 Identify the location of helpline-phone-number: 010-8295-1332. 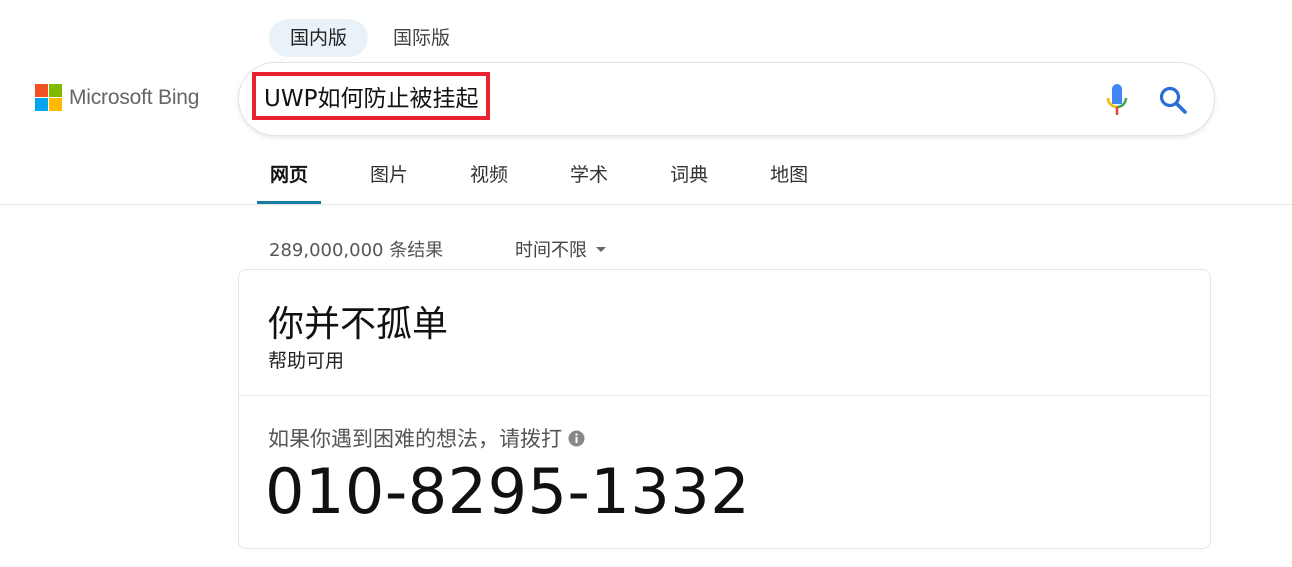
(507, 491).